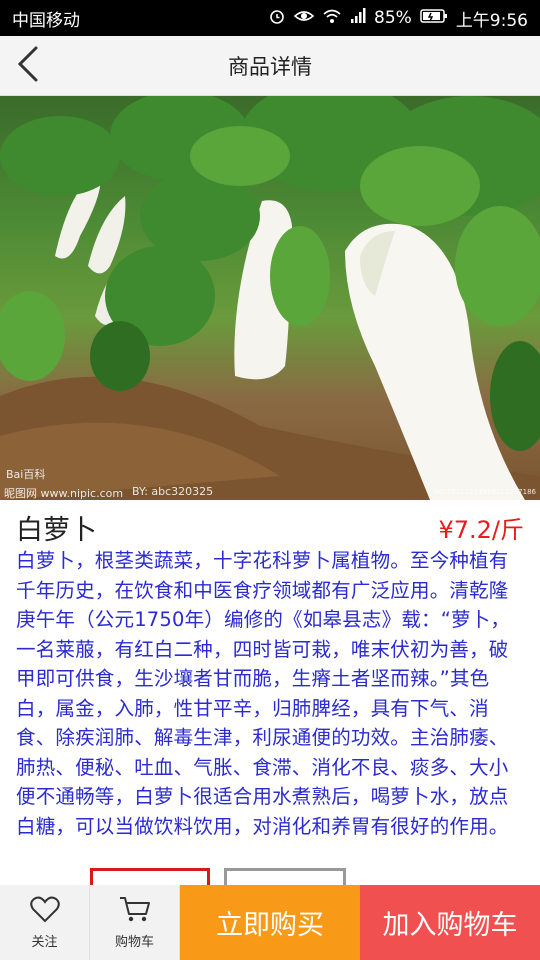 The width and height of the screenshot is (540, 960). What do you see at coordinates (304, 18) in the screenshot?
I see `eye-icon` at bounding box center [304, 18].